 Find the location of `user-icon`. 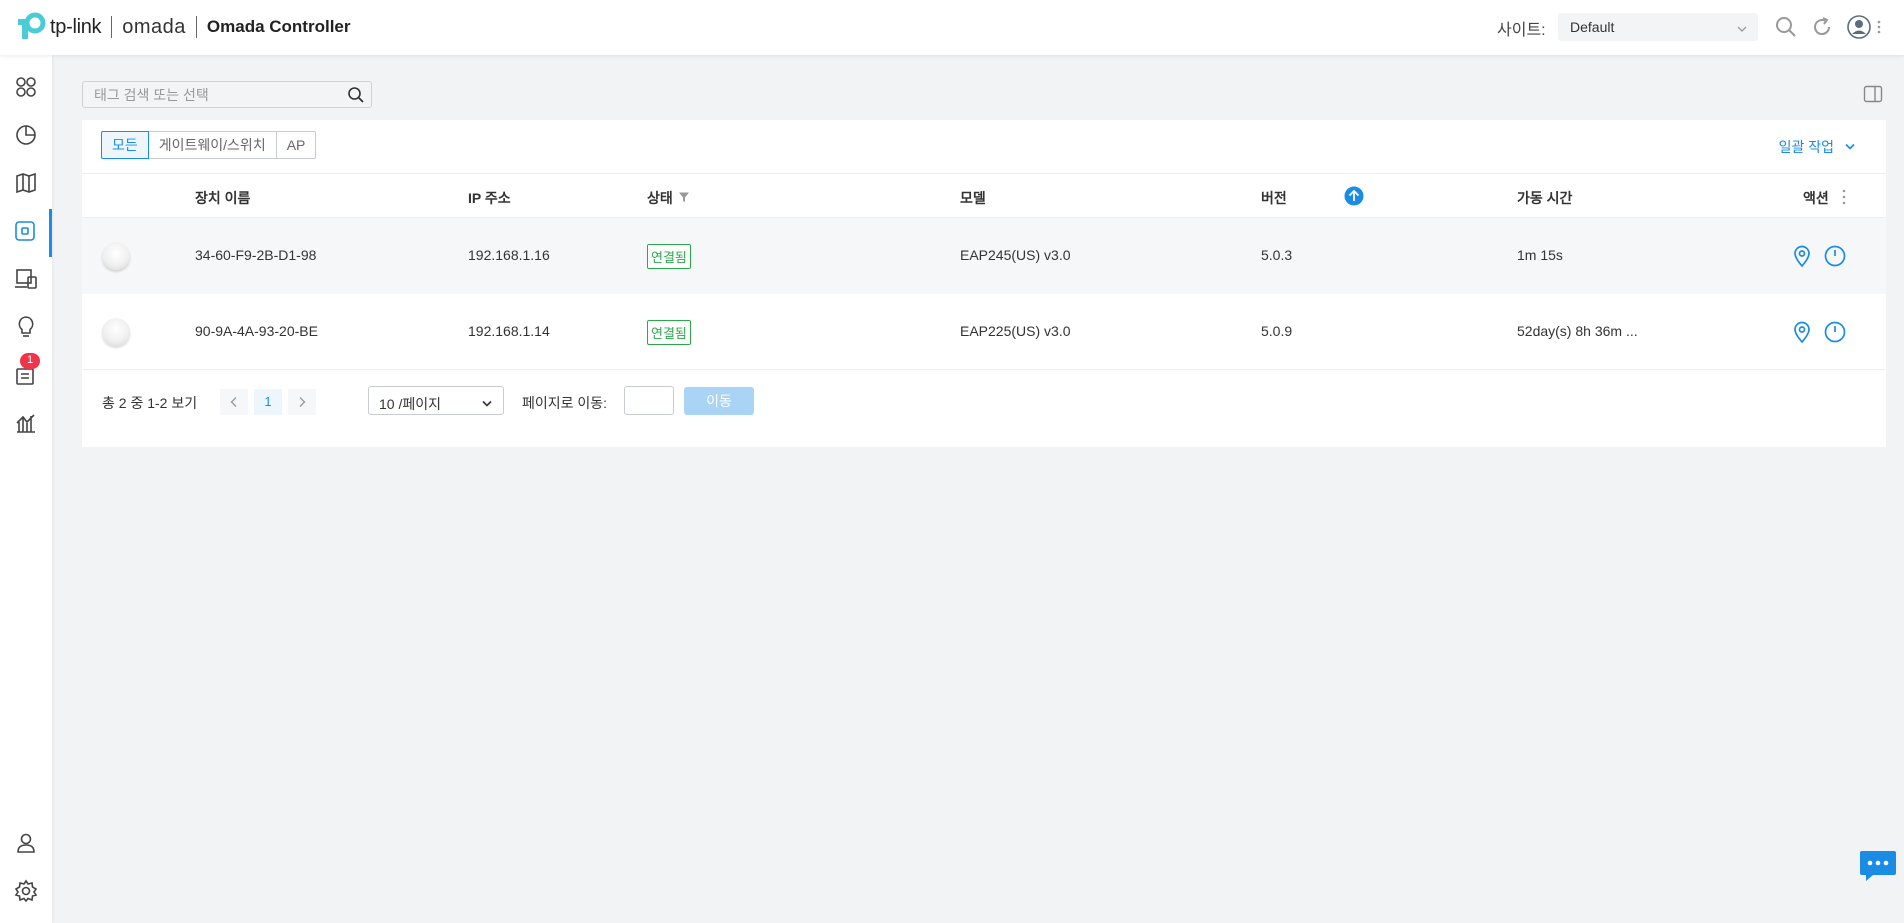

user-icon is located at coordinates (26, 845).